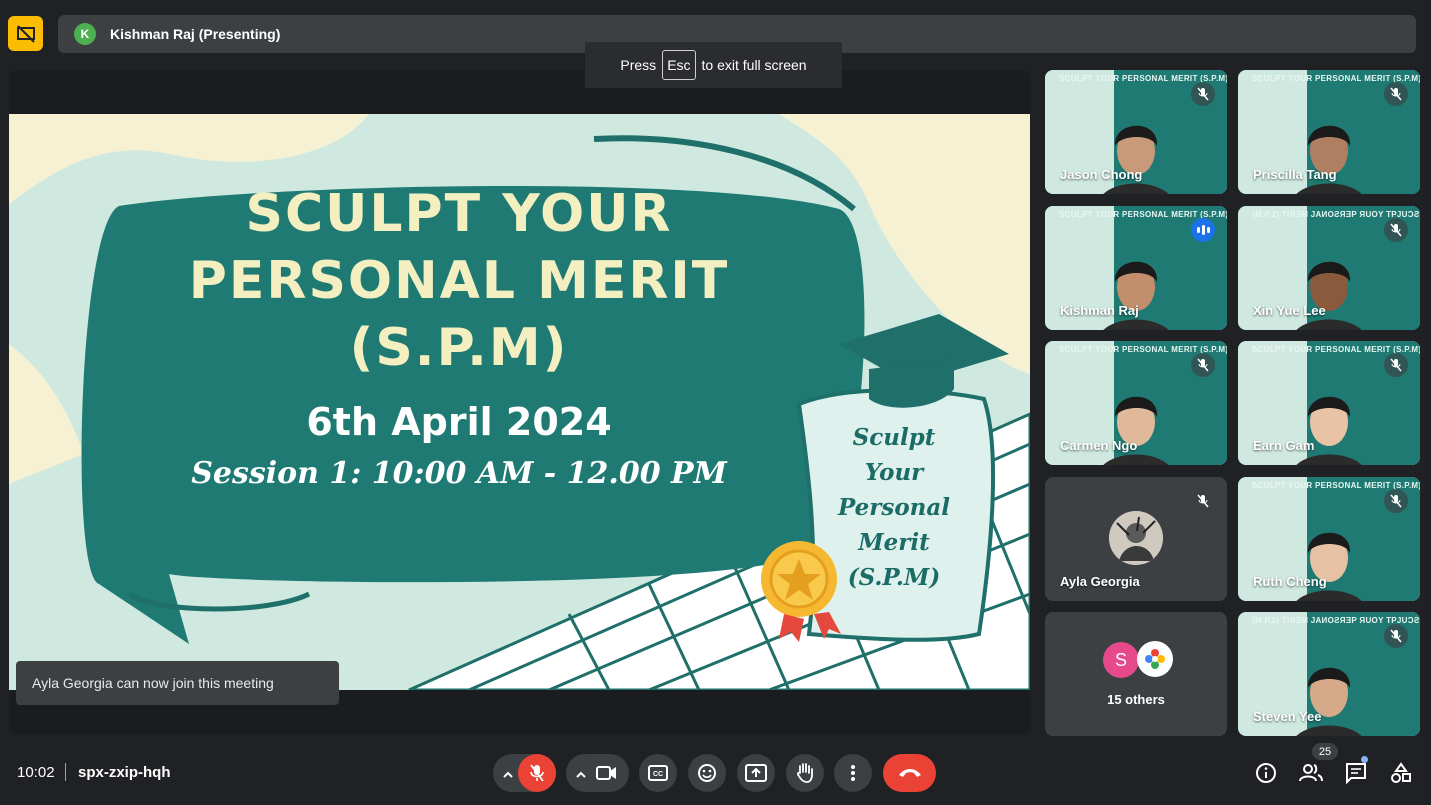 The height and width of the screenshot is (805, 1431). Describe the element at coordinates (1101, 174) in the screenshot. I see `participant-name: Jason Chong` at that location.